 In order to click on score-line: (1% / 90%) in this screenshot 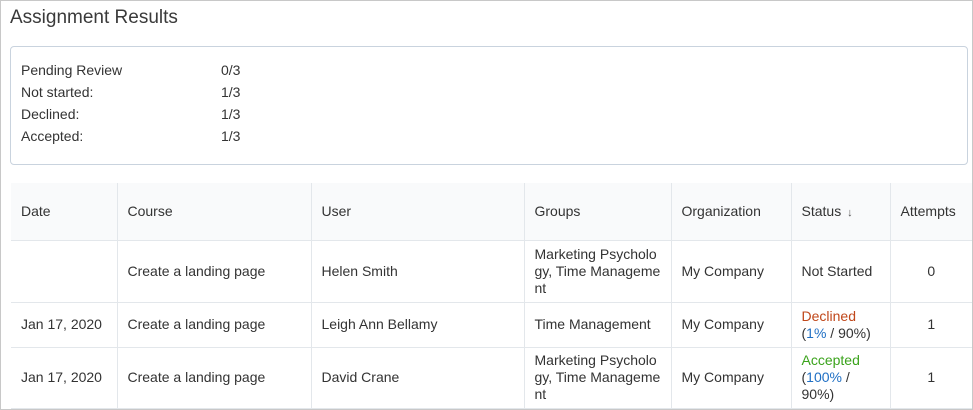, I will do `click(841, 333)`.